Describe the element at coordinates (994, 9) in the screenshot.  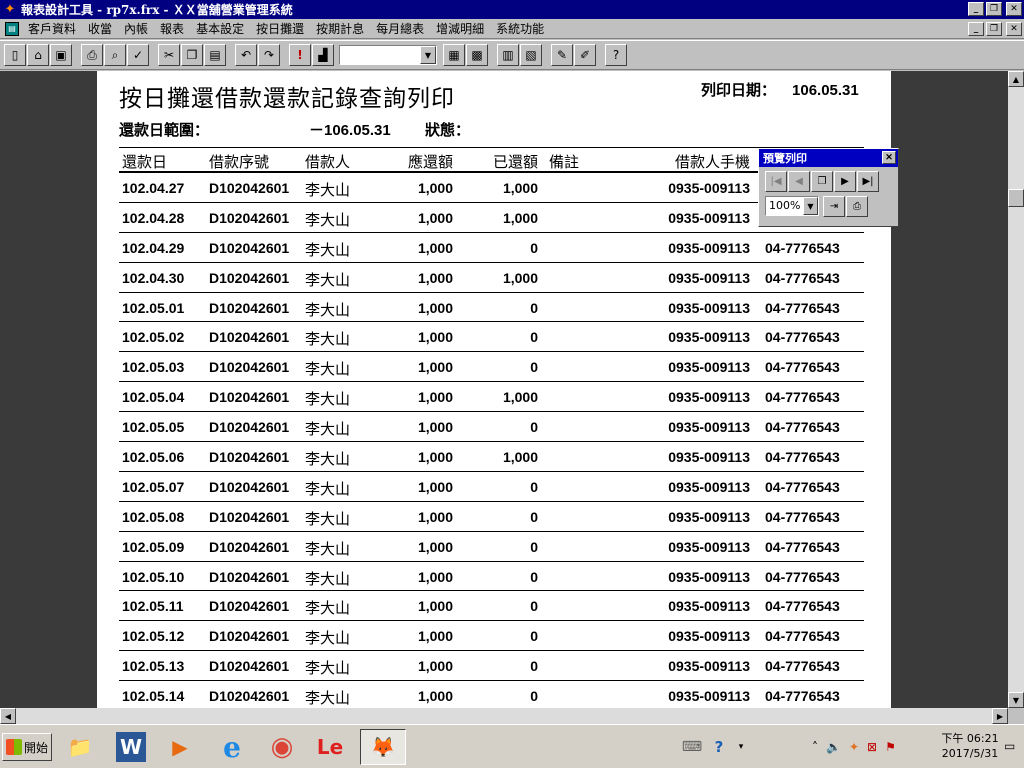
I see `restore-button: ❐` at that location.